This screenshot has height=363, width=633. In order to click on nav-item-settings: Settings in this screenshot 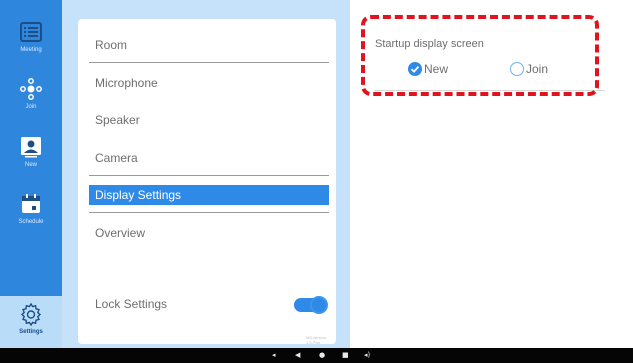, I will do `click(31, 322)`.